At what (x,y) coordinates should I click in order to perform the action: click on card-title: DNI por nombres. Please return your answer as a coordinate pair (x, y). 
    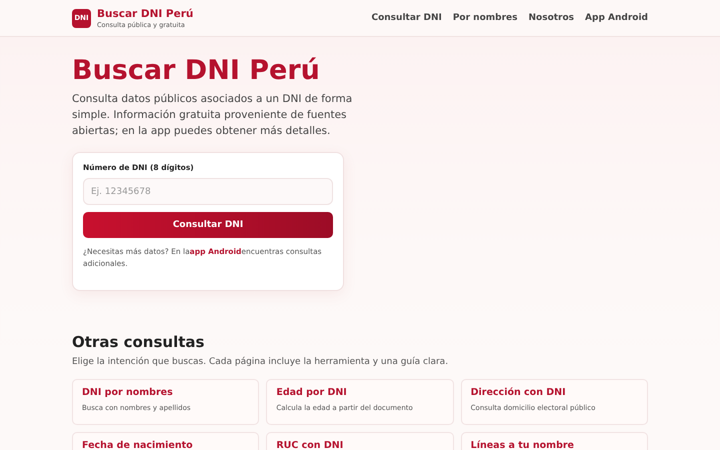
    Looking at the image, I should click on (128, 392).